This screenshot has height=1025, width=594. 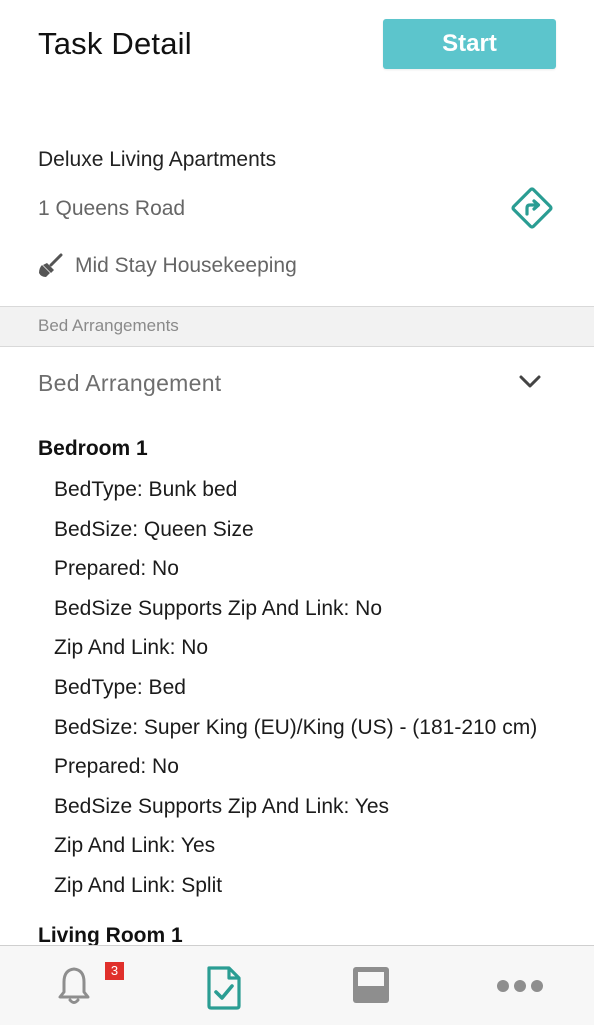 What do you see at coordinates (114, 971) in the screenshot?
I see `notification-badge: 3` at bounding box center [114, 971].